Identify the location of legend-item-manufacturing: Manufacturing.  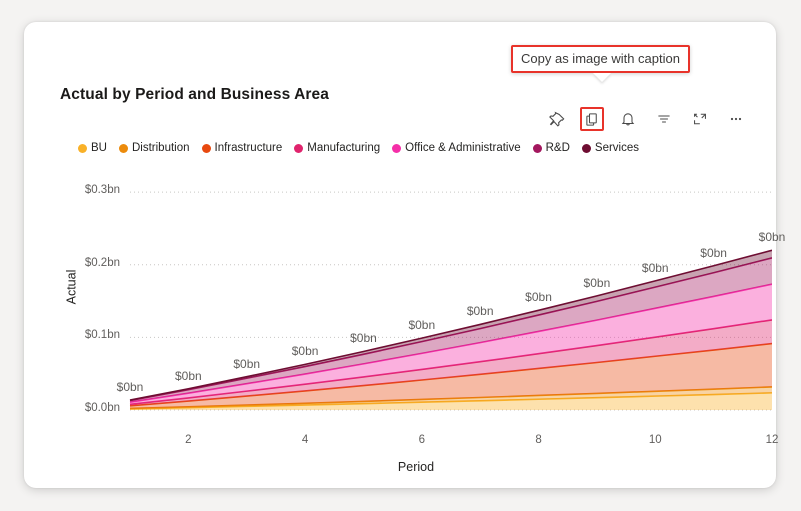
(337, 148).